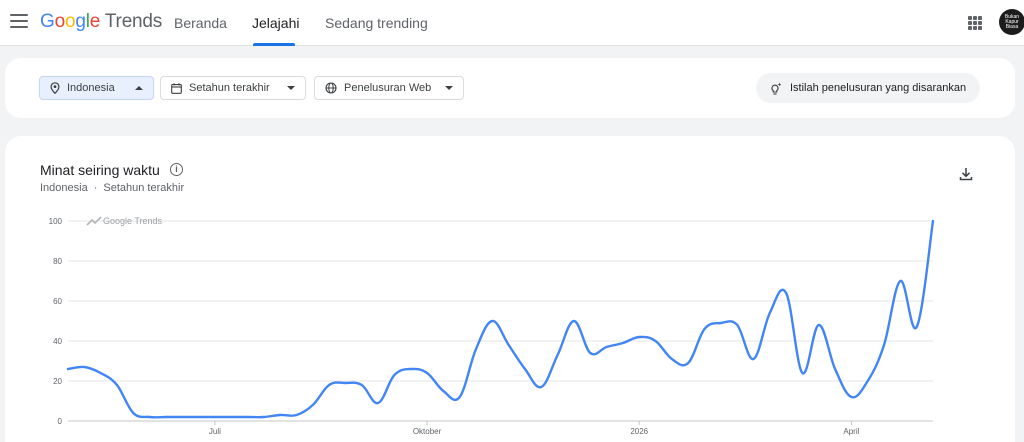  Describe the element at coordinates (60, 421) in the screenshot. I see `y-tick-label: 0` at that location.